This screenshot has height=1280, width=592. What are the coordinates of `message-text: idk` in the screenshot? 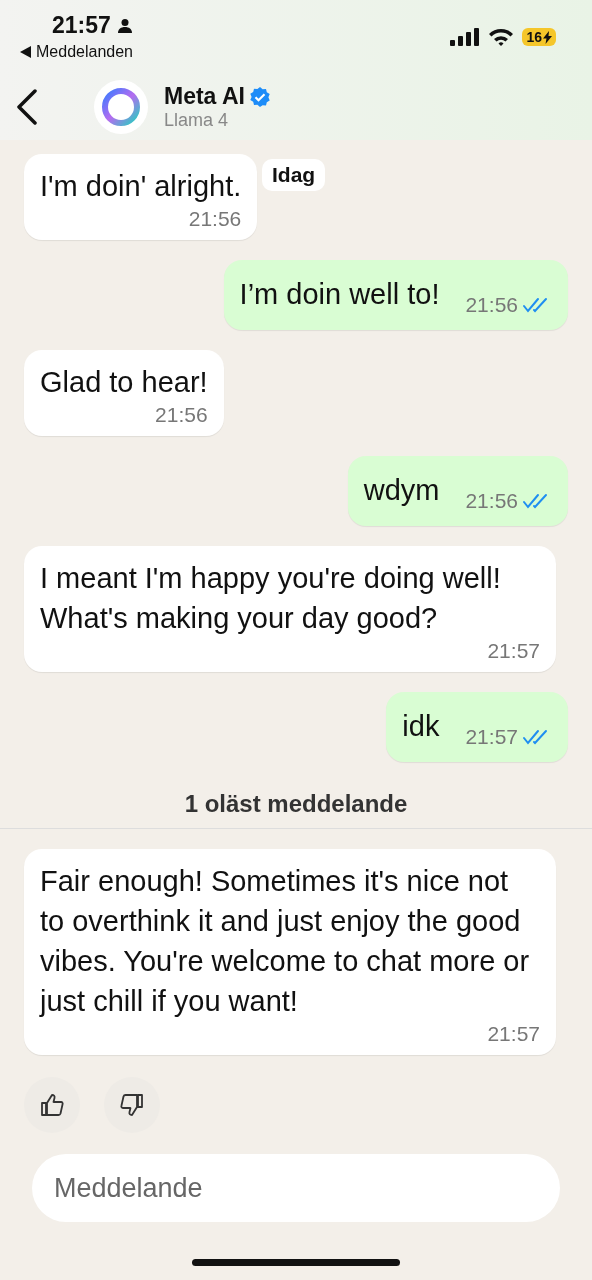 It's located at (421, 726).